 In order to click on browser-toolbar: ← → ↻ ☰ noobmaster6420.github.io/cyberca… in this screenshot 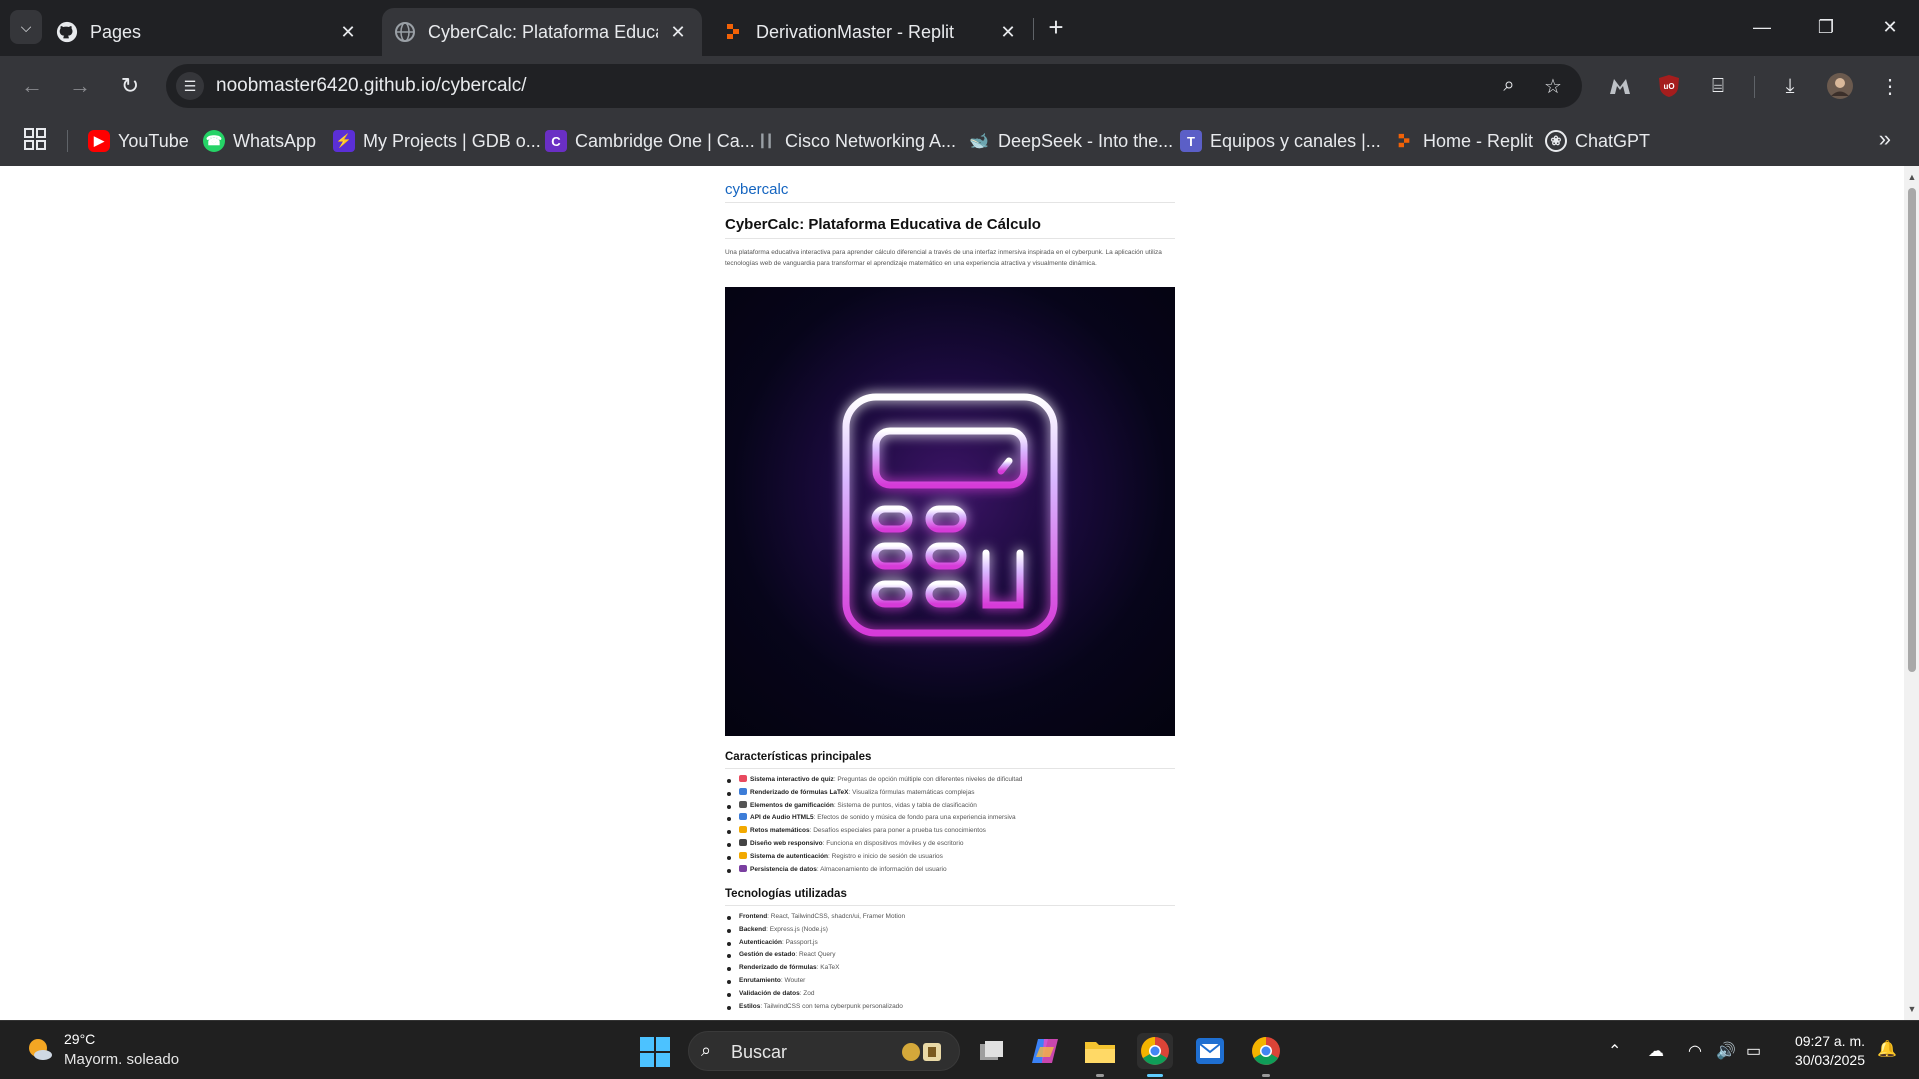, I will do `click(959, 86)`.